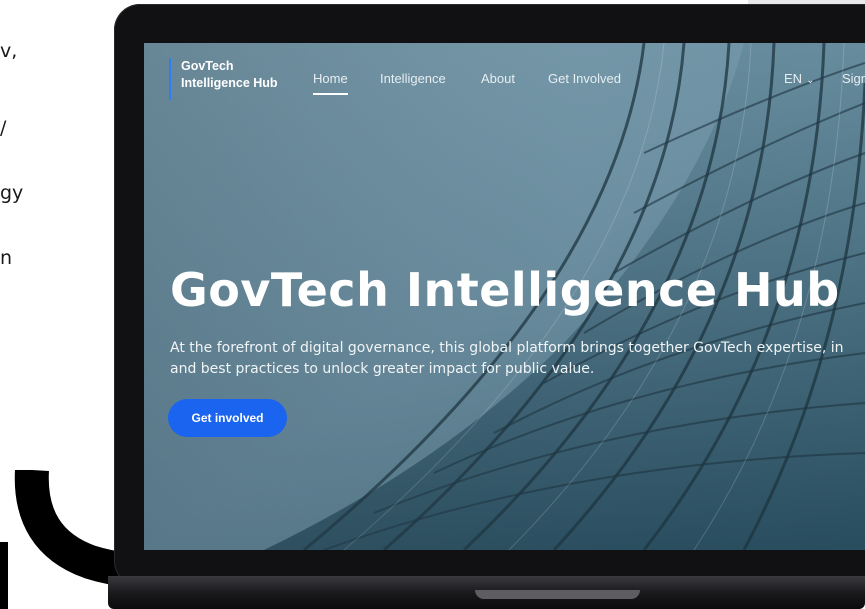  Describe the element at coordinates (30, 165) in the screenshot. I see `left-copy-text: v, / gy n` at that location.